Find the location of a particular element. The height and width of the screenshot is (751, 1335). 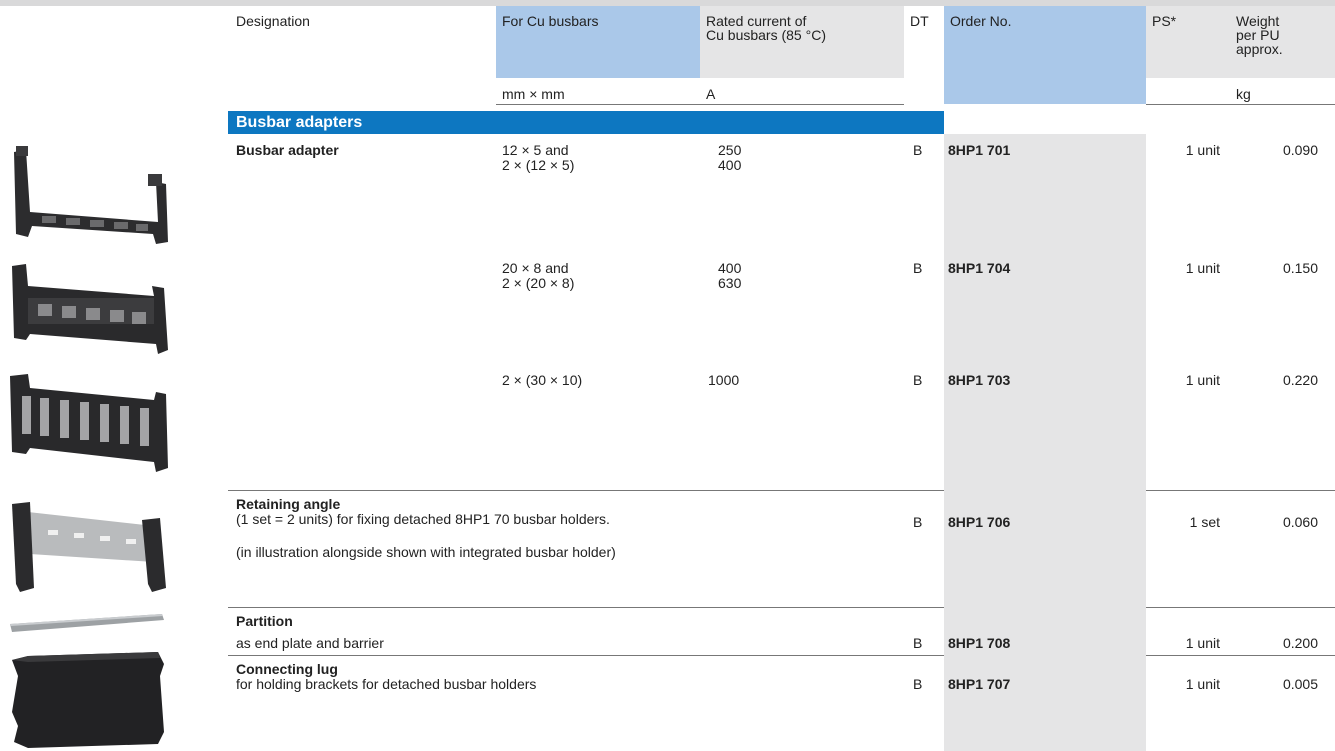

row2-weight: 0.150 is located at coordinates (1300, 268).